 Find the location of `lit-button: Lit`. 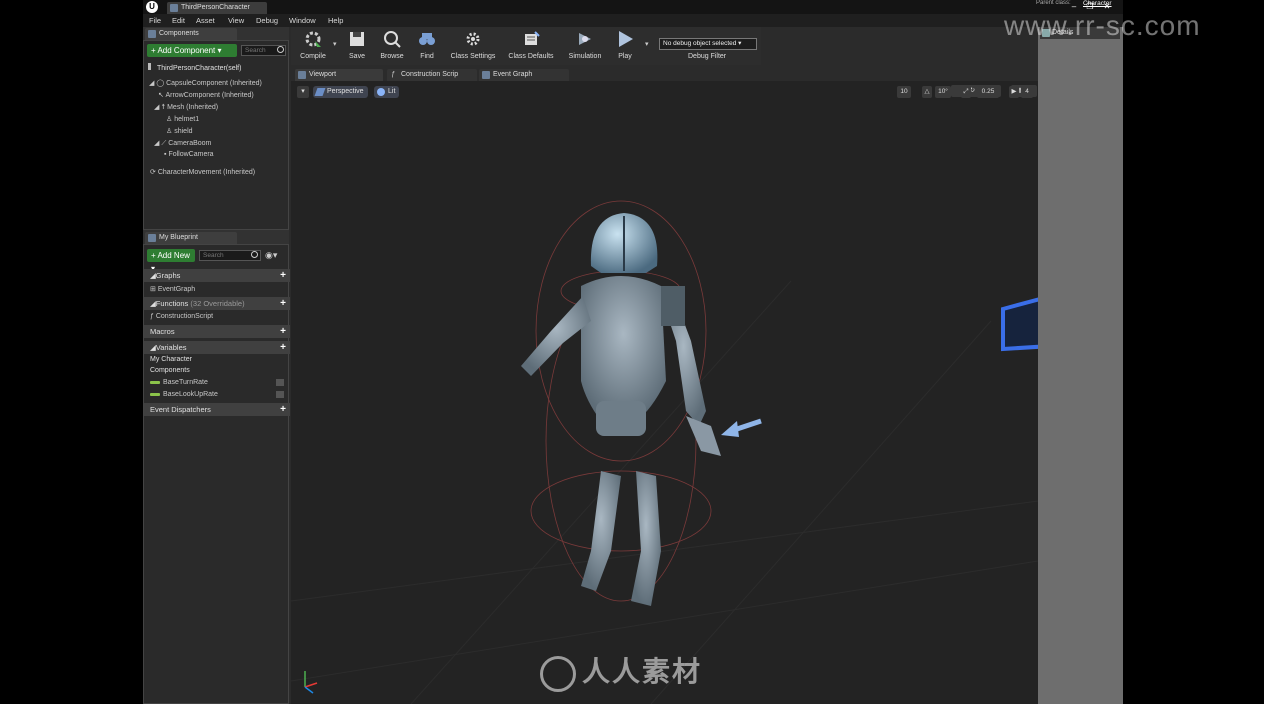

lit-button: Lit is located at coordinates (387, 92).